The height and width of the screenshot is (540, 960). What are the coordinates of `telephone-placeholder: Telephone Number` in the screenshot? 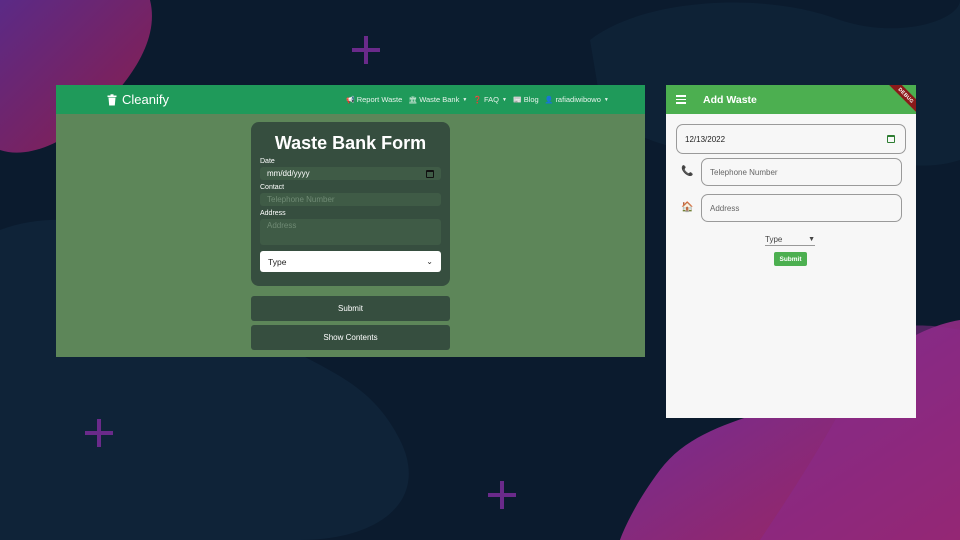 It's located at (744, 172).